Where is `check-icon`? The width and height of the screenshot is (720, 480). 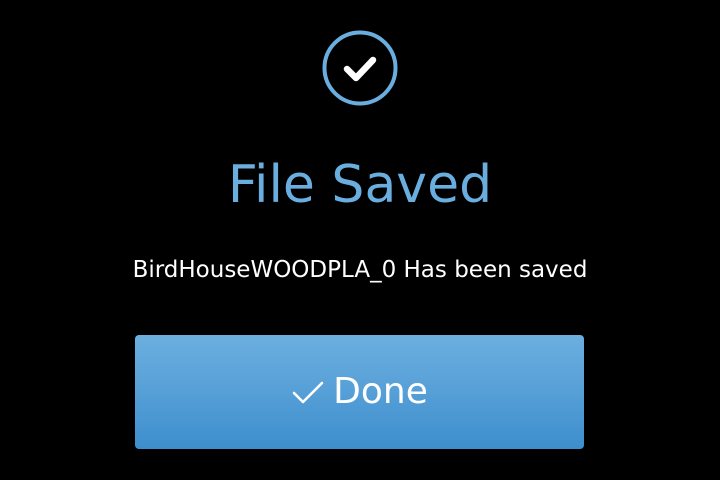
check-icon is located at coordinates (308, 392).